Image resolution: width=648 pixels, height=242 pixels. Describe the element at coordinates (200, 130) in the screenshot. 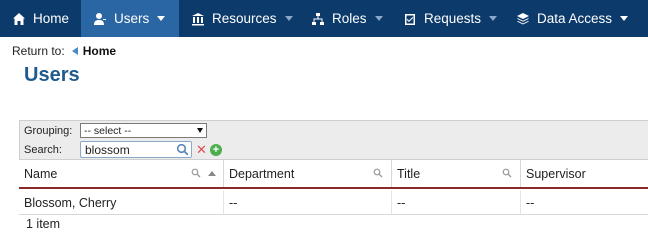

I see `dropdown-arrow-icon` at that location.